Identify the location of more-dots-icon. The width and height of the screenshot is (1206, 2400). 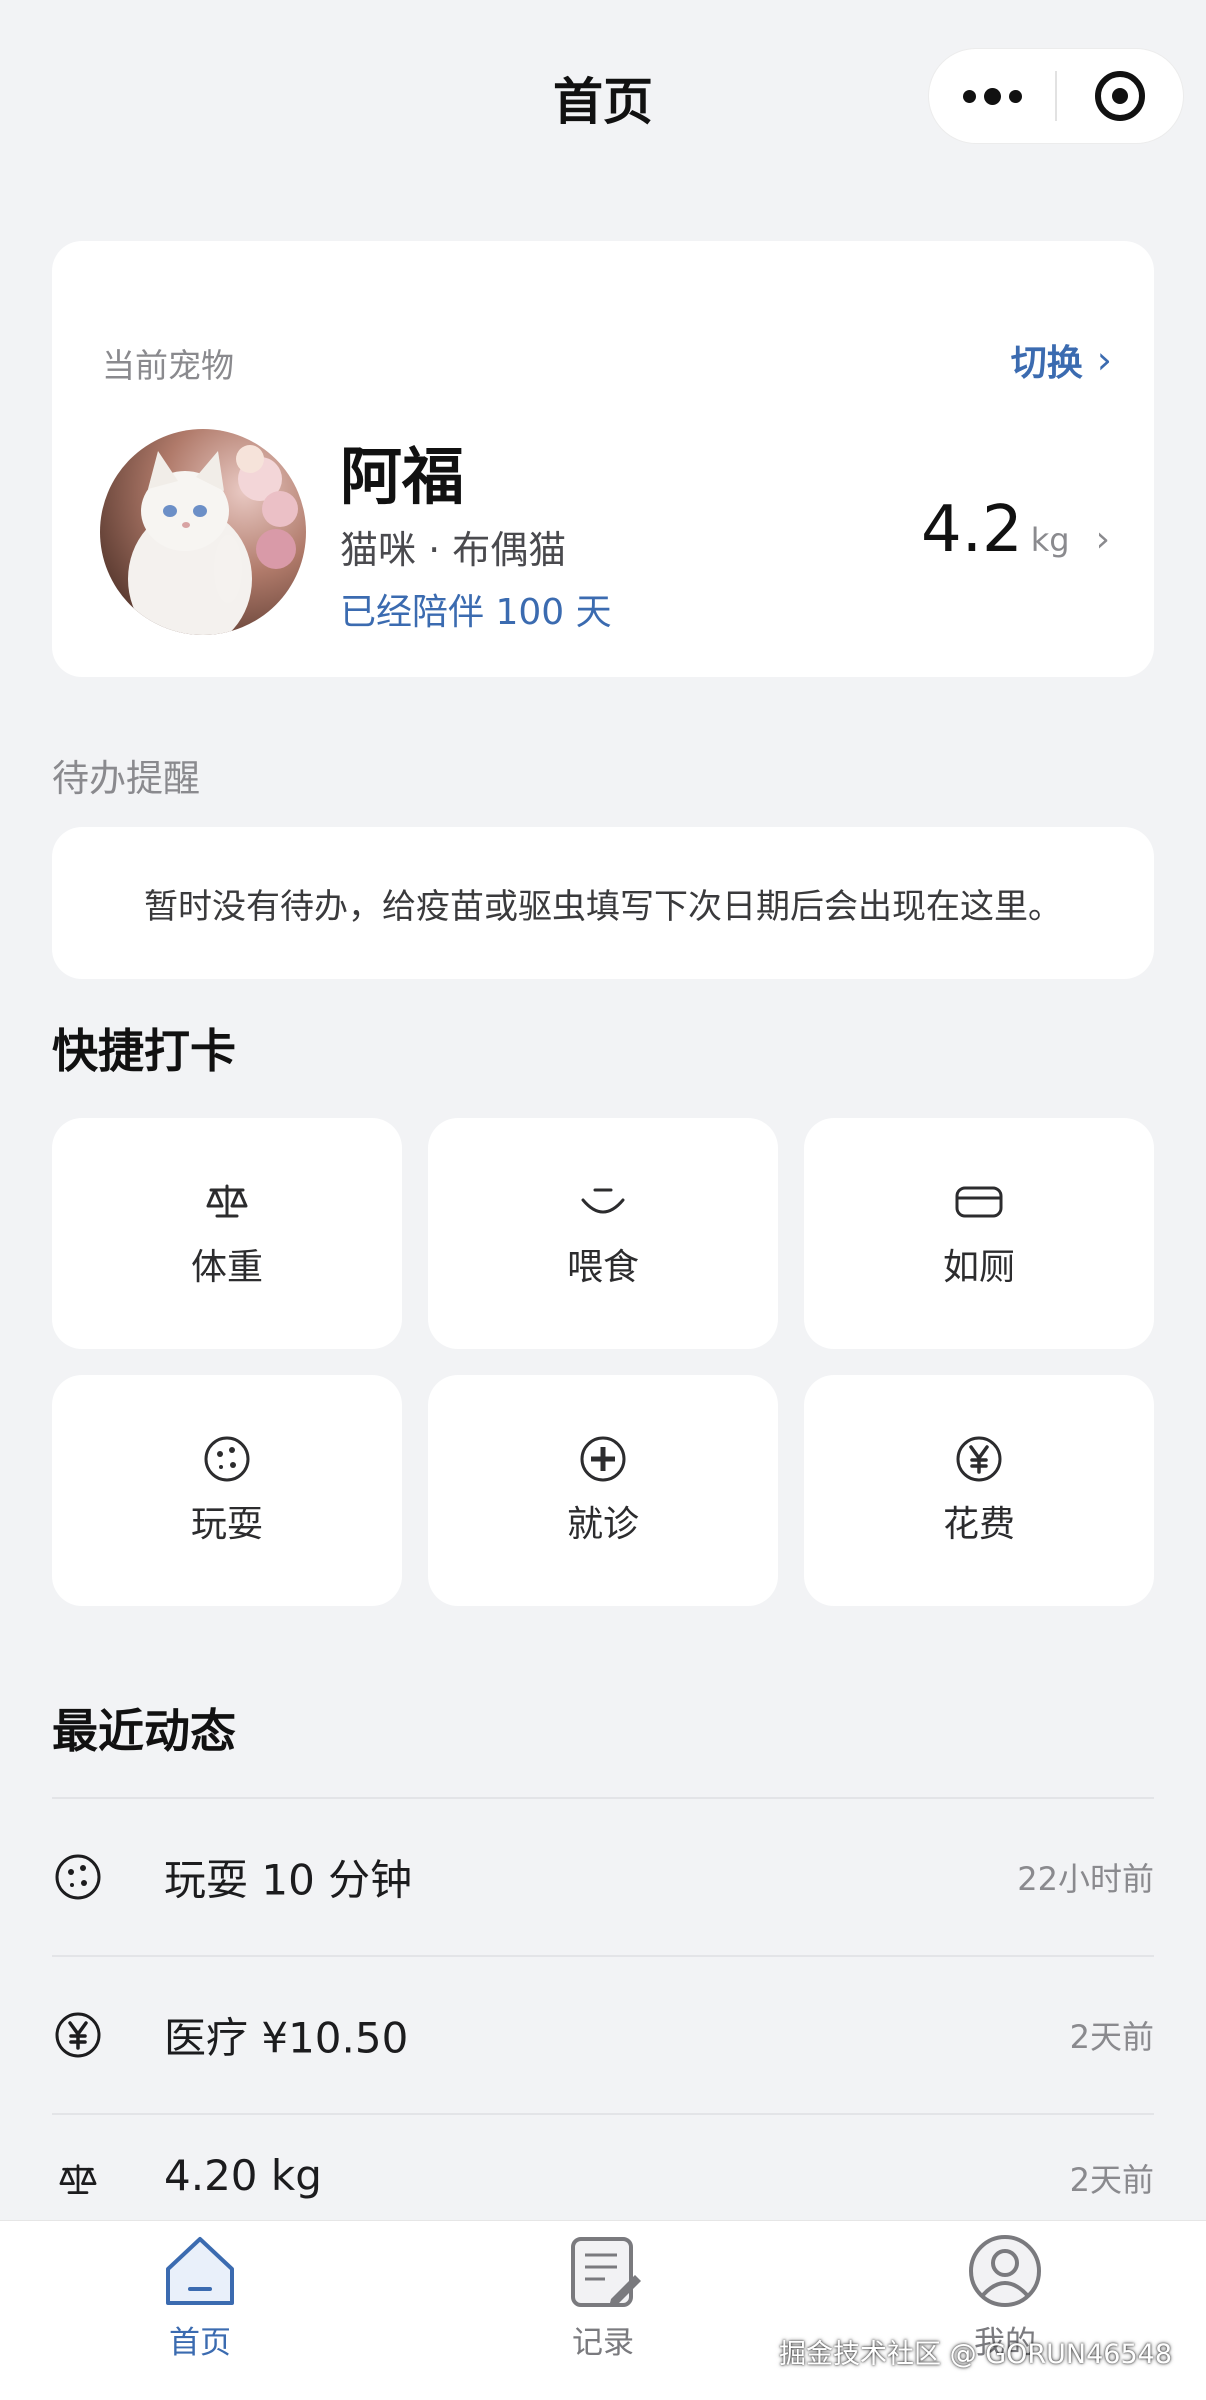
(992, 96).